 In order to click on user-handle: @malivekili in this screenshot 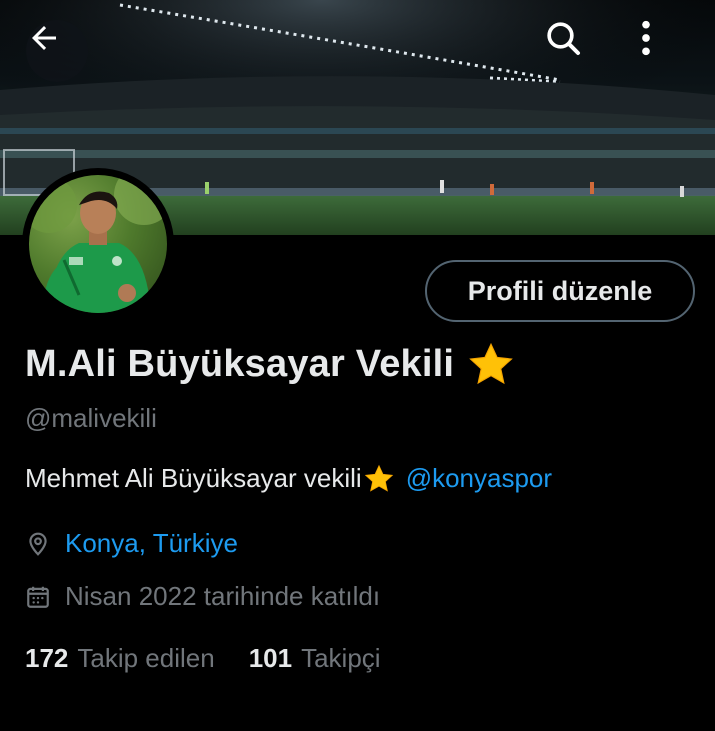, I will do `click(91, 418)`.